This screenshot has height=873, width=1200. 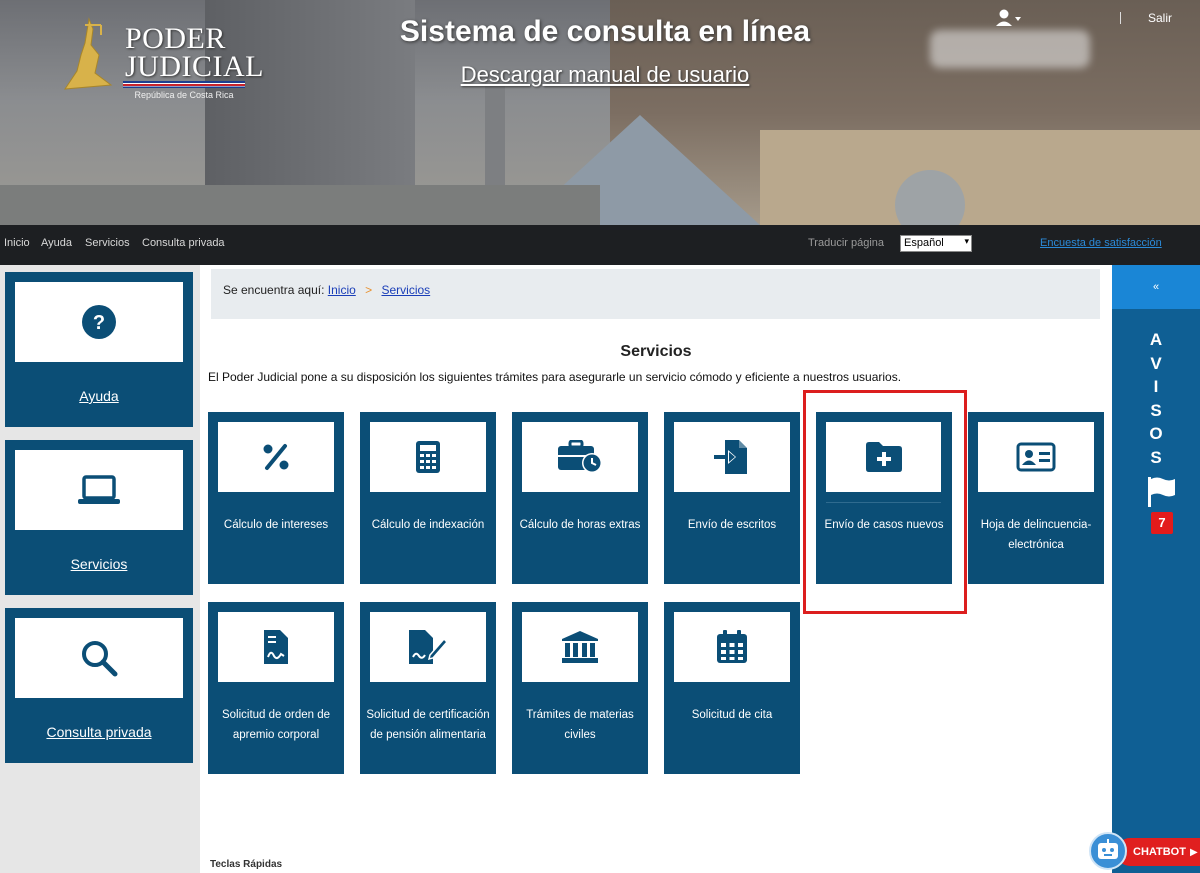 I want to click on chatbot-pill: CHATBOT ▶, so click(x=1158, y=852).